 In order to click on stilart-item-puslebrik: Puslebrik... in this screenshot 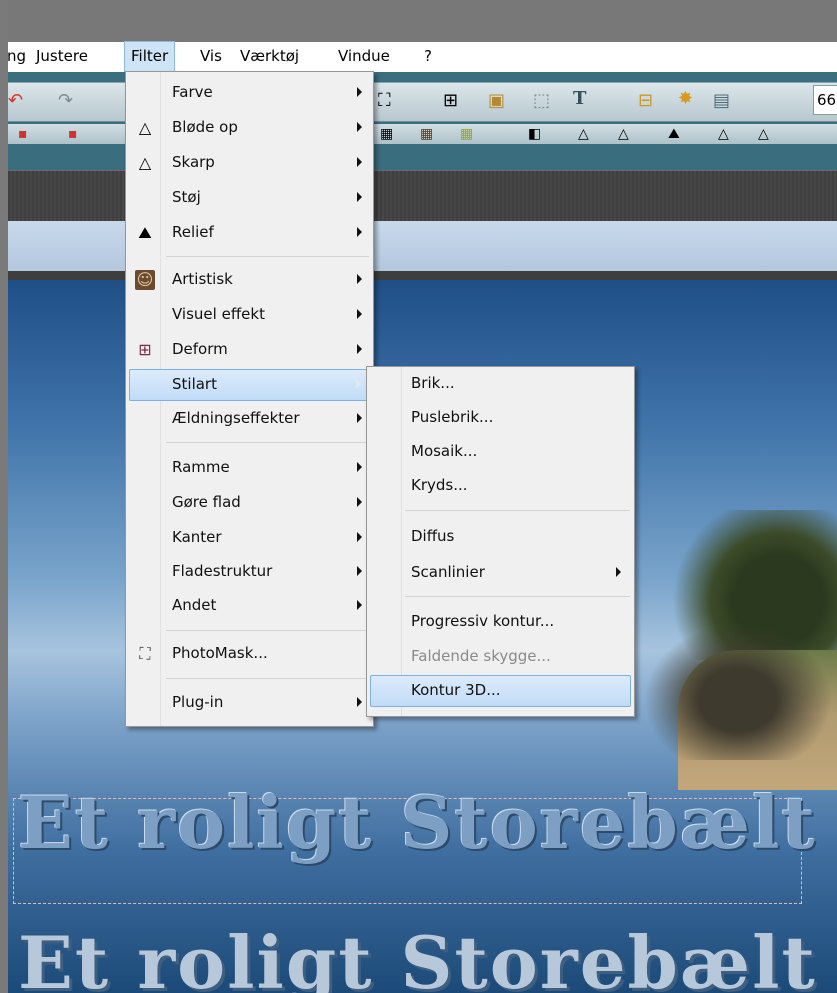, I will do `click(500, 418)`.